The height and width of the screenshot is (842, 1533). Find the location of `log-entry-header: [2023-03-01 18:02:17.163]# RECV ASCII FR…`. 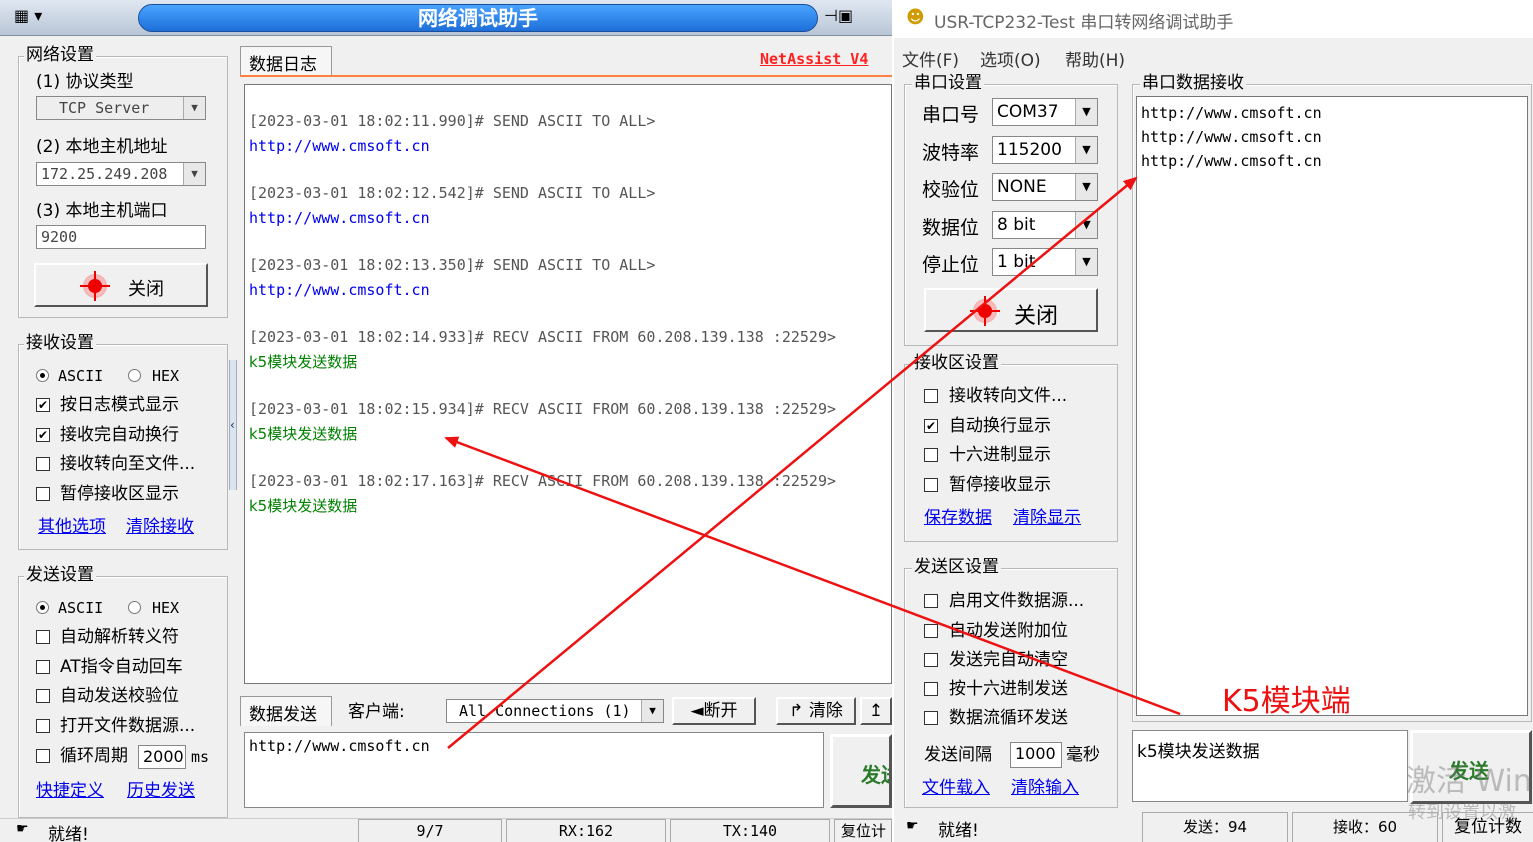

log-entry-header: [2023-03-01 18:02:17.163]# RECV ASCII FR… is located at coordinates (542, 481).